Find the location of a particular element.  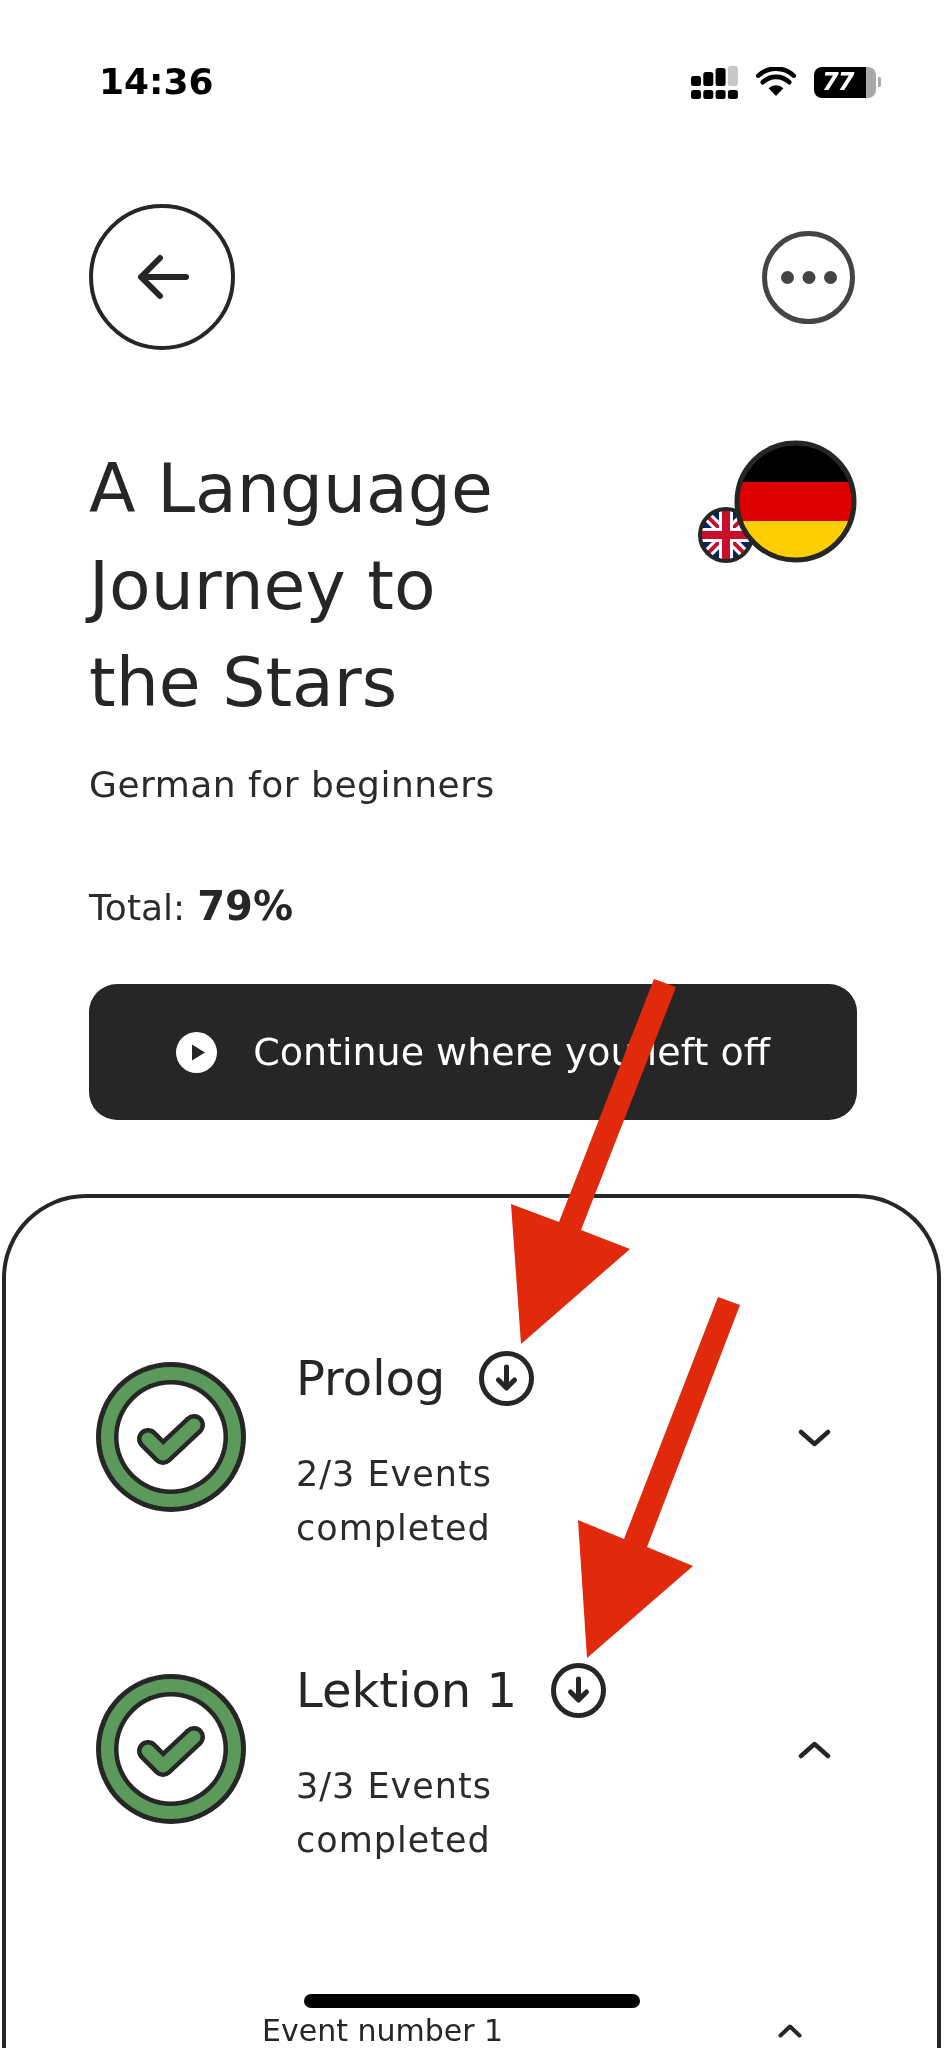

event-title: Event number 1 is located at coordinates (383, 2031).